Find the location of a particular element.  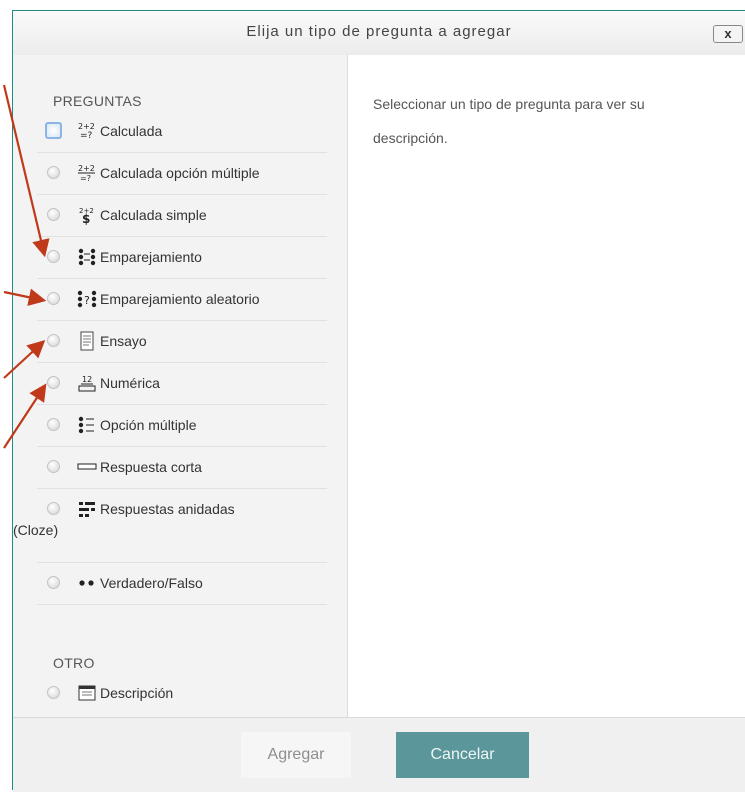

add-button: Agregar is located at coordinates (296, 755).